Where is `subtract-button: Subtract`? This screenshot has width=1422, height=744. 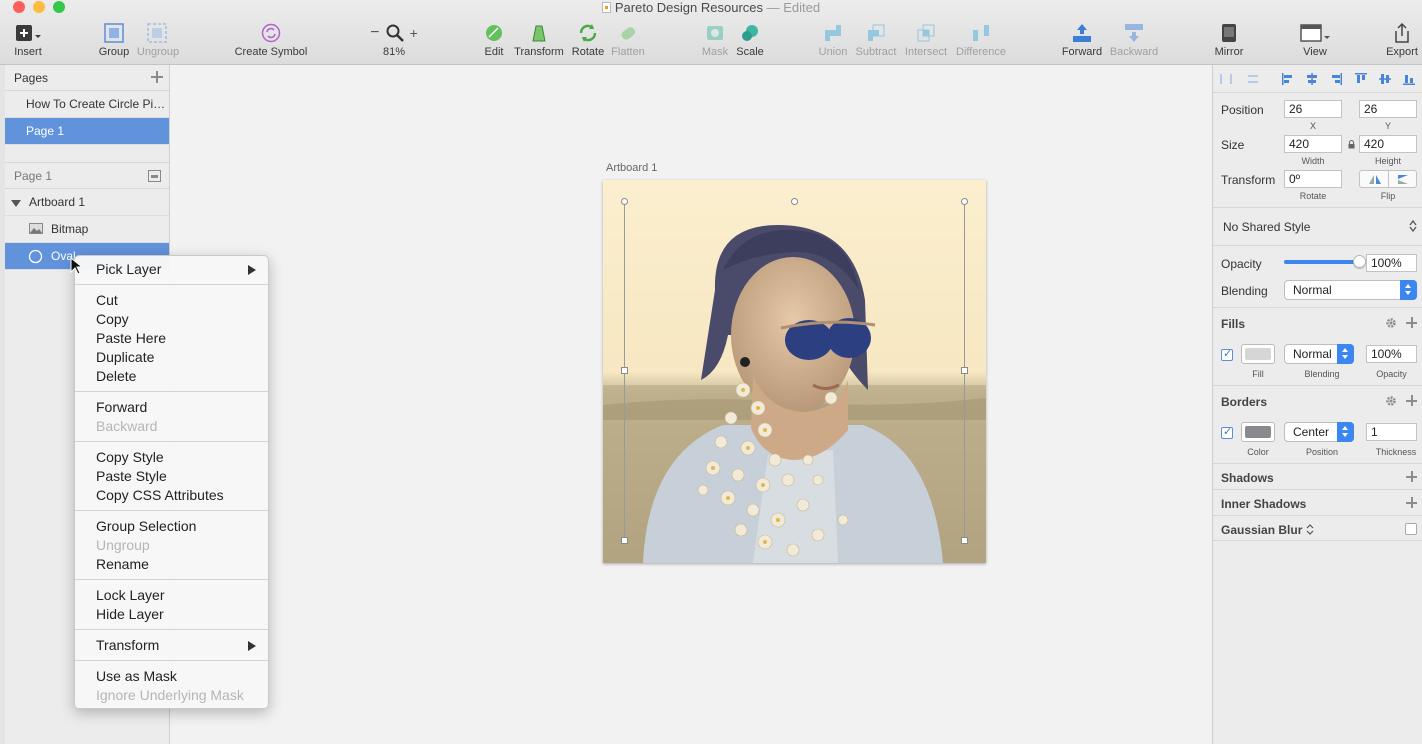 subtract-button: Subtract is located at coordinates (876, 42).